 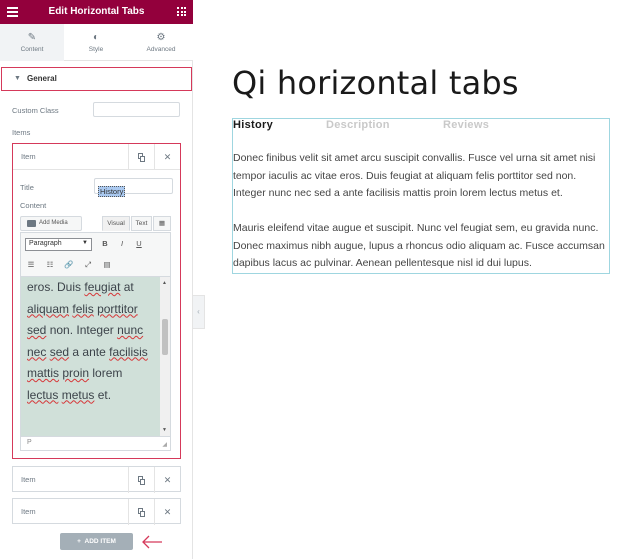 I want to click on tab-style-label: Style, so click(x=96, y=49).